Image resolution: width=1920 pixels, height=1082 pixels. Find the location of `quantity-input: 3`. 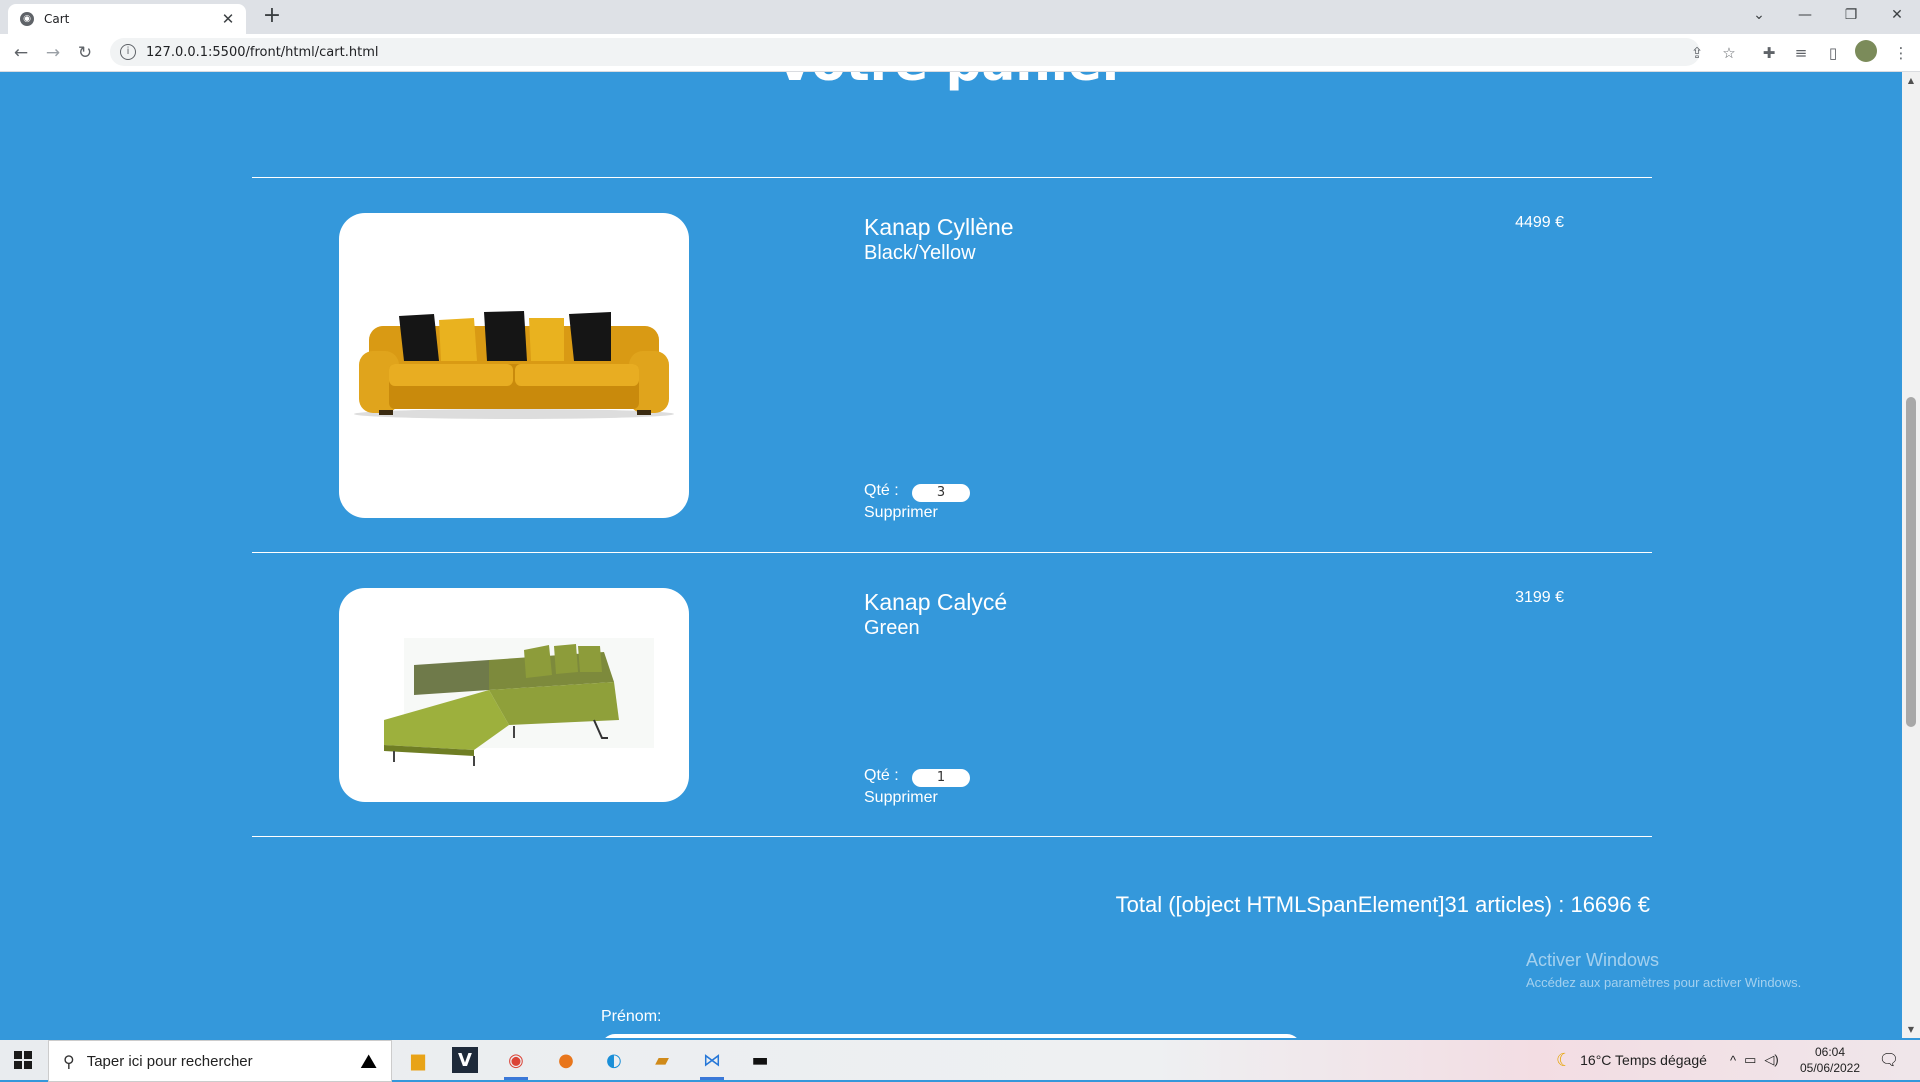

quantity-input: 3 is located at coordinates (941, 493).